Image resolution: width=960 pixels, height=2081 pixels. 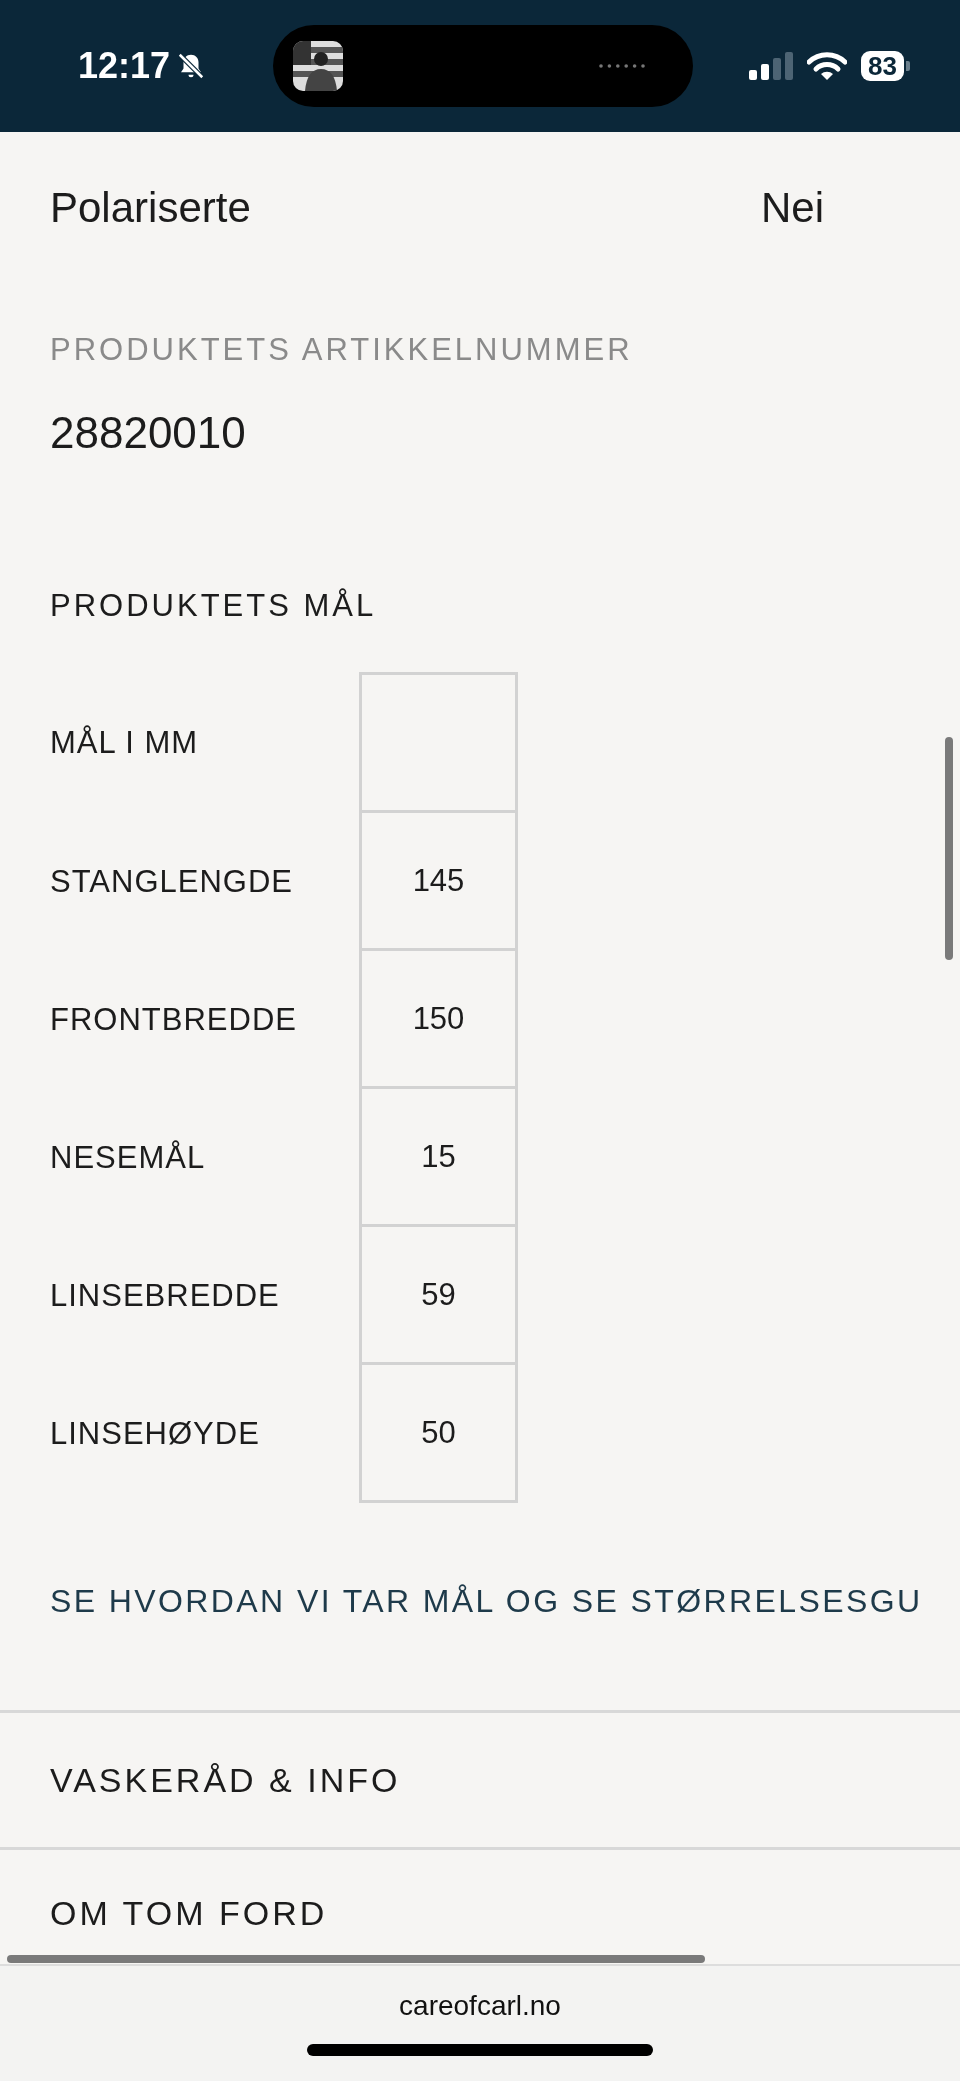 What do you see at coordinates (486, 1601) in the screenshot?
I see `size-guide-link: SE HVORDAN VI TAR MÅL OG SE STØRRELSESGU` at bounding box center [486, 1601].